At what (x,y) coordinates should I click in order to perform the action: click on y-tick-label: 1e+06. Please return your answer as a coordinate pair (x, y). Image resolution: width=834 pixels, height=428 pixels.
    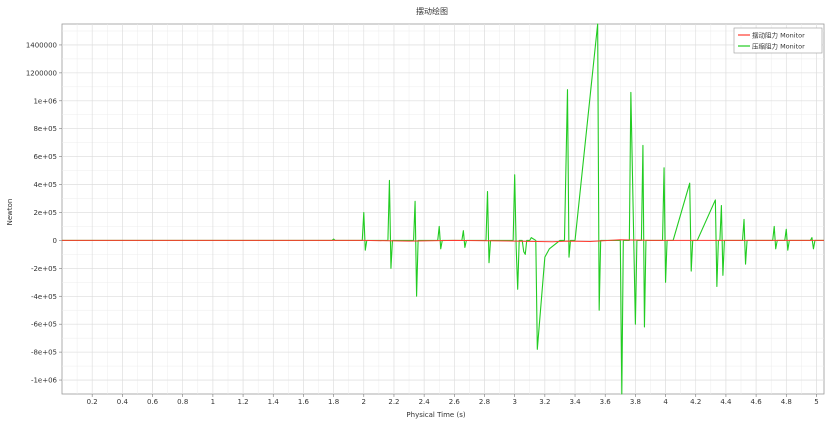
    Looking at the image, I should click on (45, 101).